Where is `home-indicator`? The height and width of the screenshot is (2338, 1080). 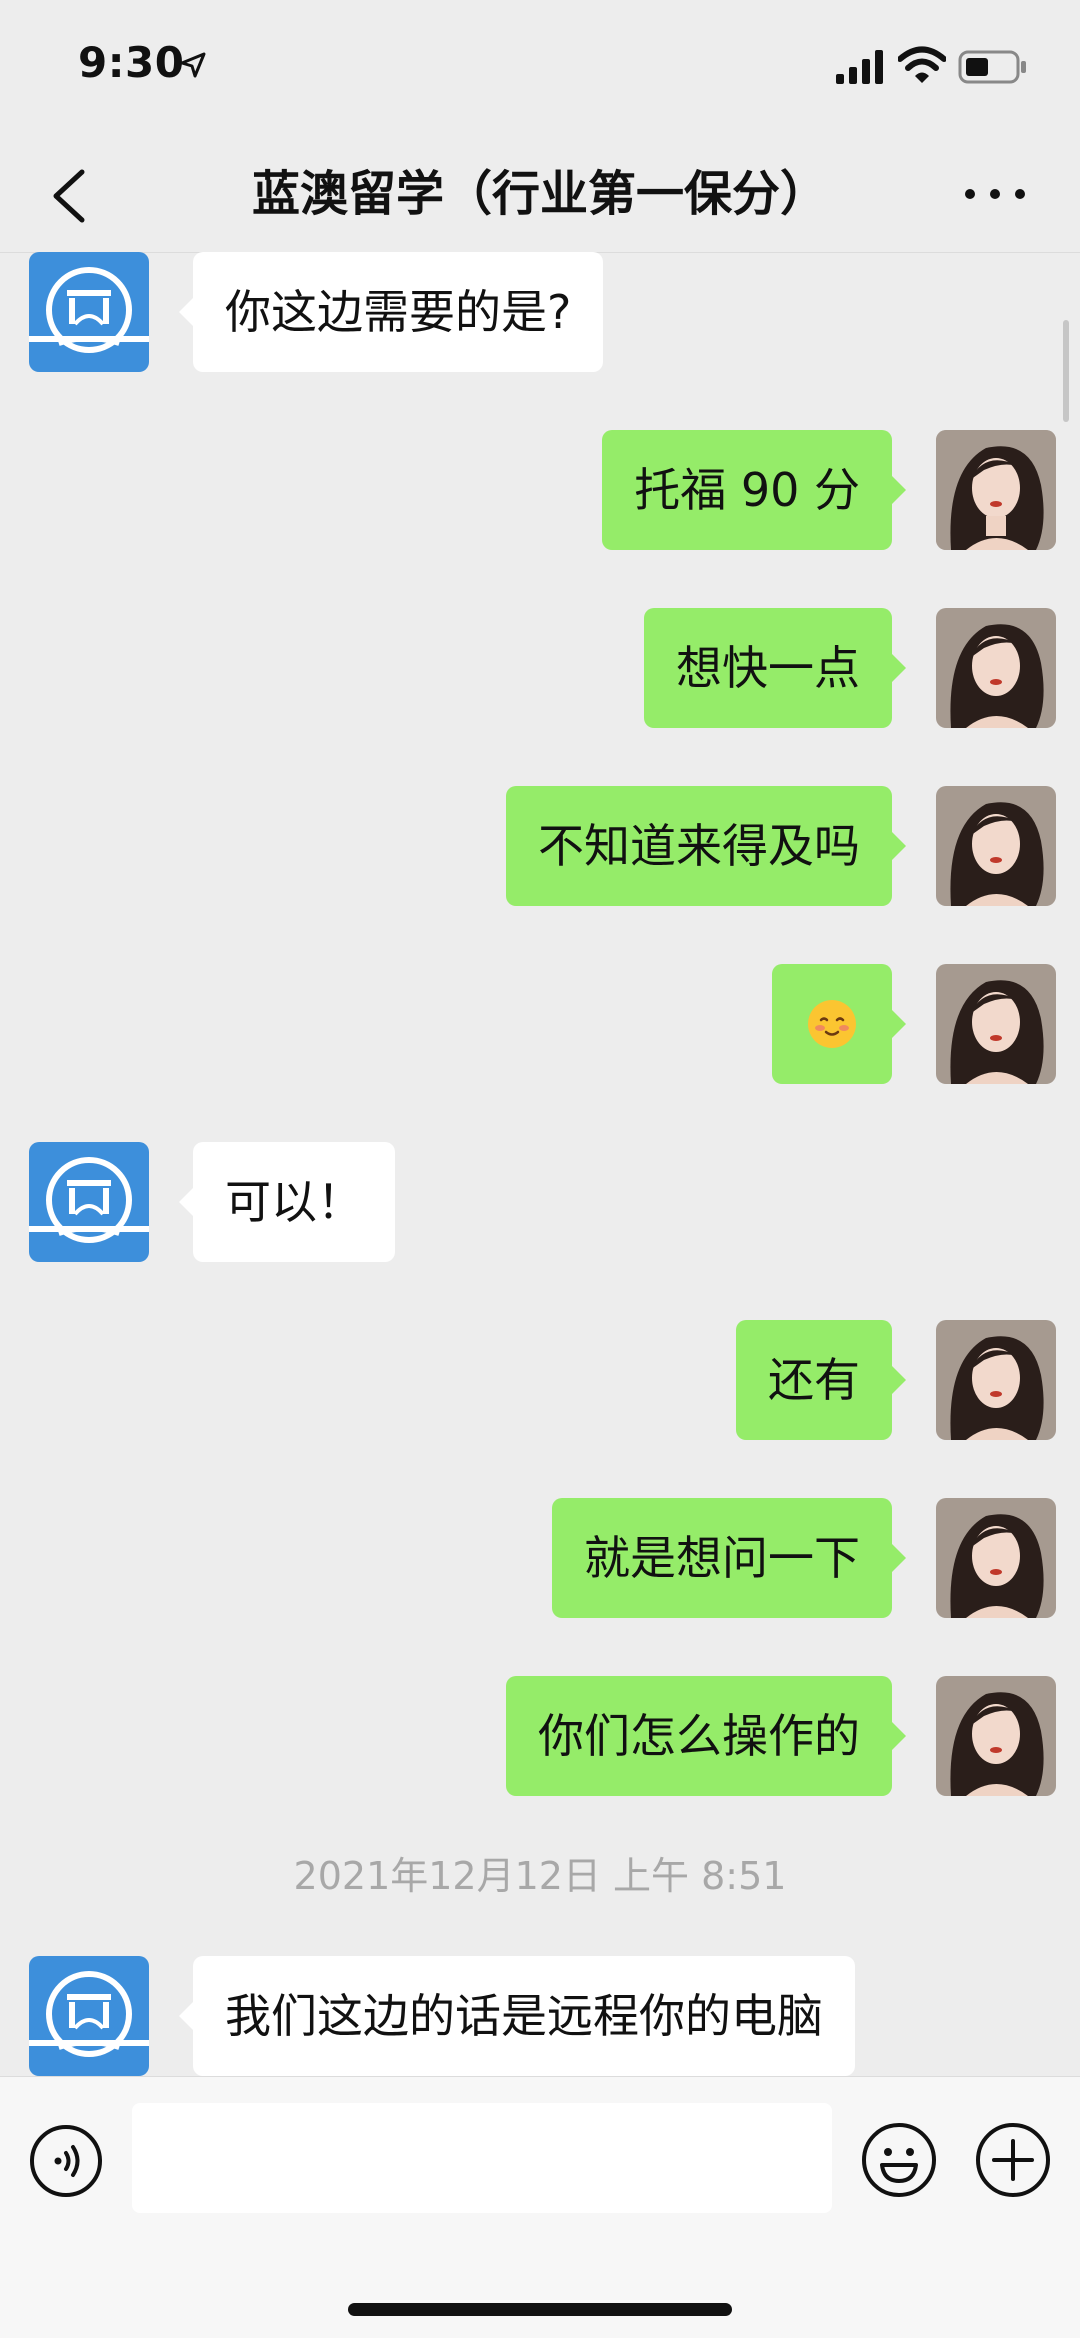
home-indicator is located at coordinates (540, 2309).